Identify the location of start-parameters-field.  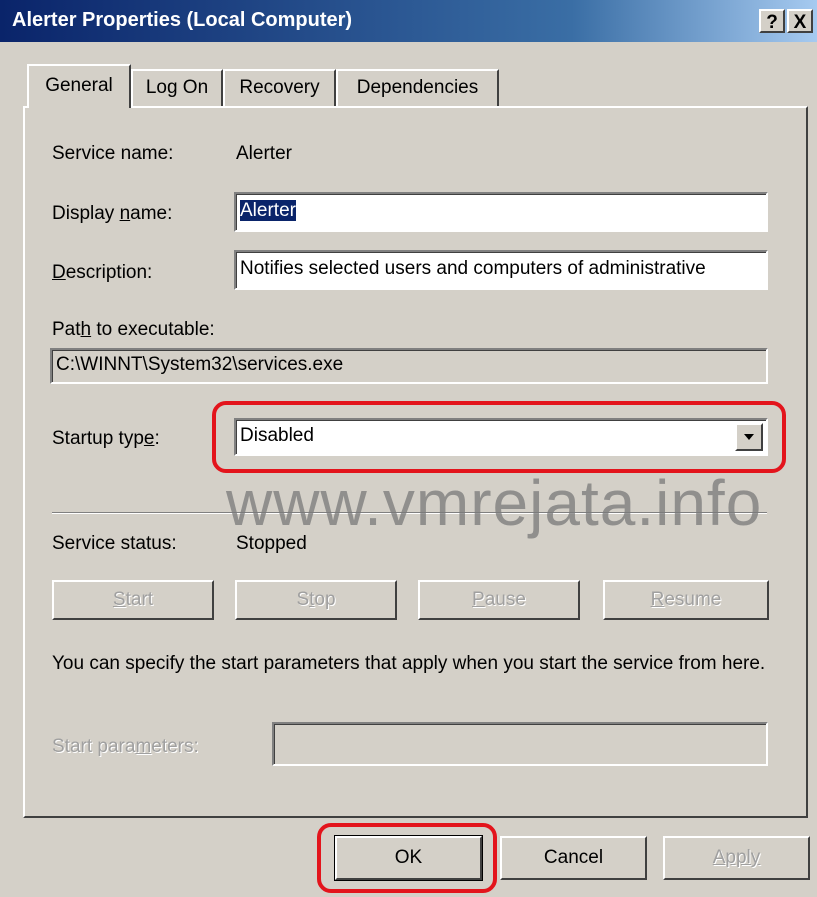
(520, 744).